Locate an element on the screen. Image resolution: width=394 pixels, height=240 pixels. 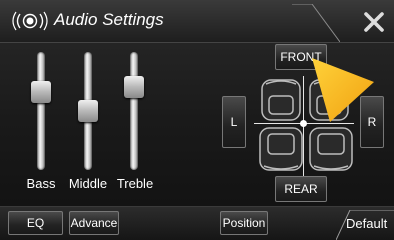
treble-slider-track is located at coordinates (134, 111).